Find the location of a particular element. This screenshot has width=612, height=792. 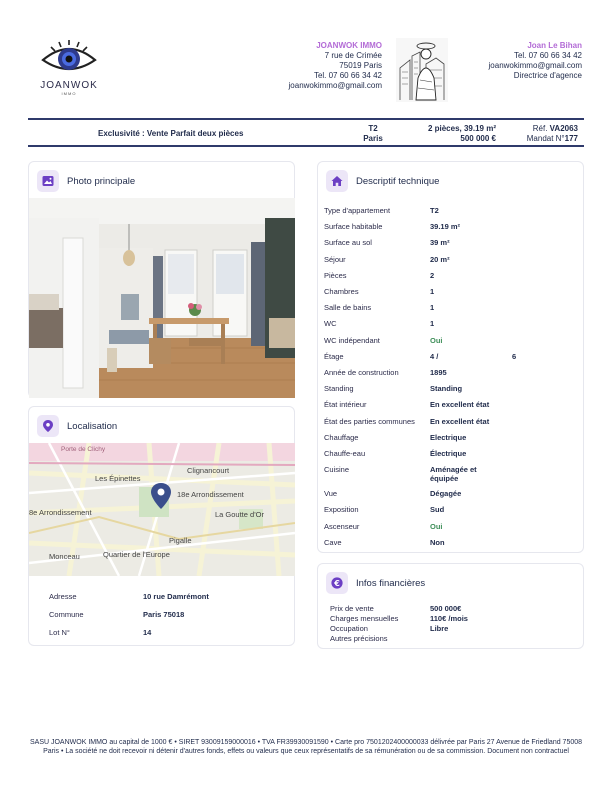

map-label-goutte-dor: La Goutte d'Or is located at coordinates (239, 514).